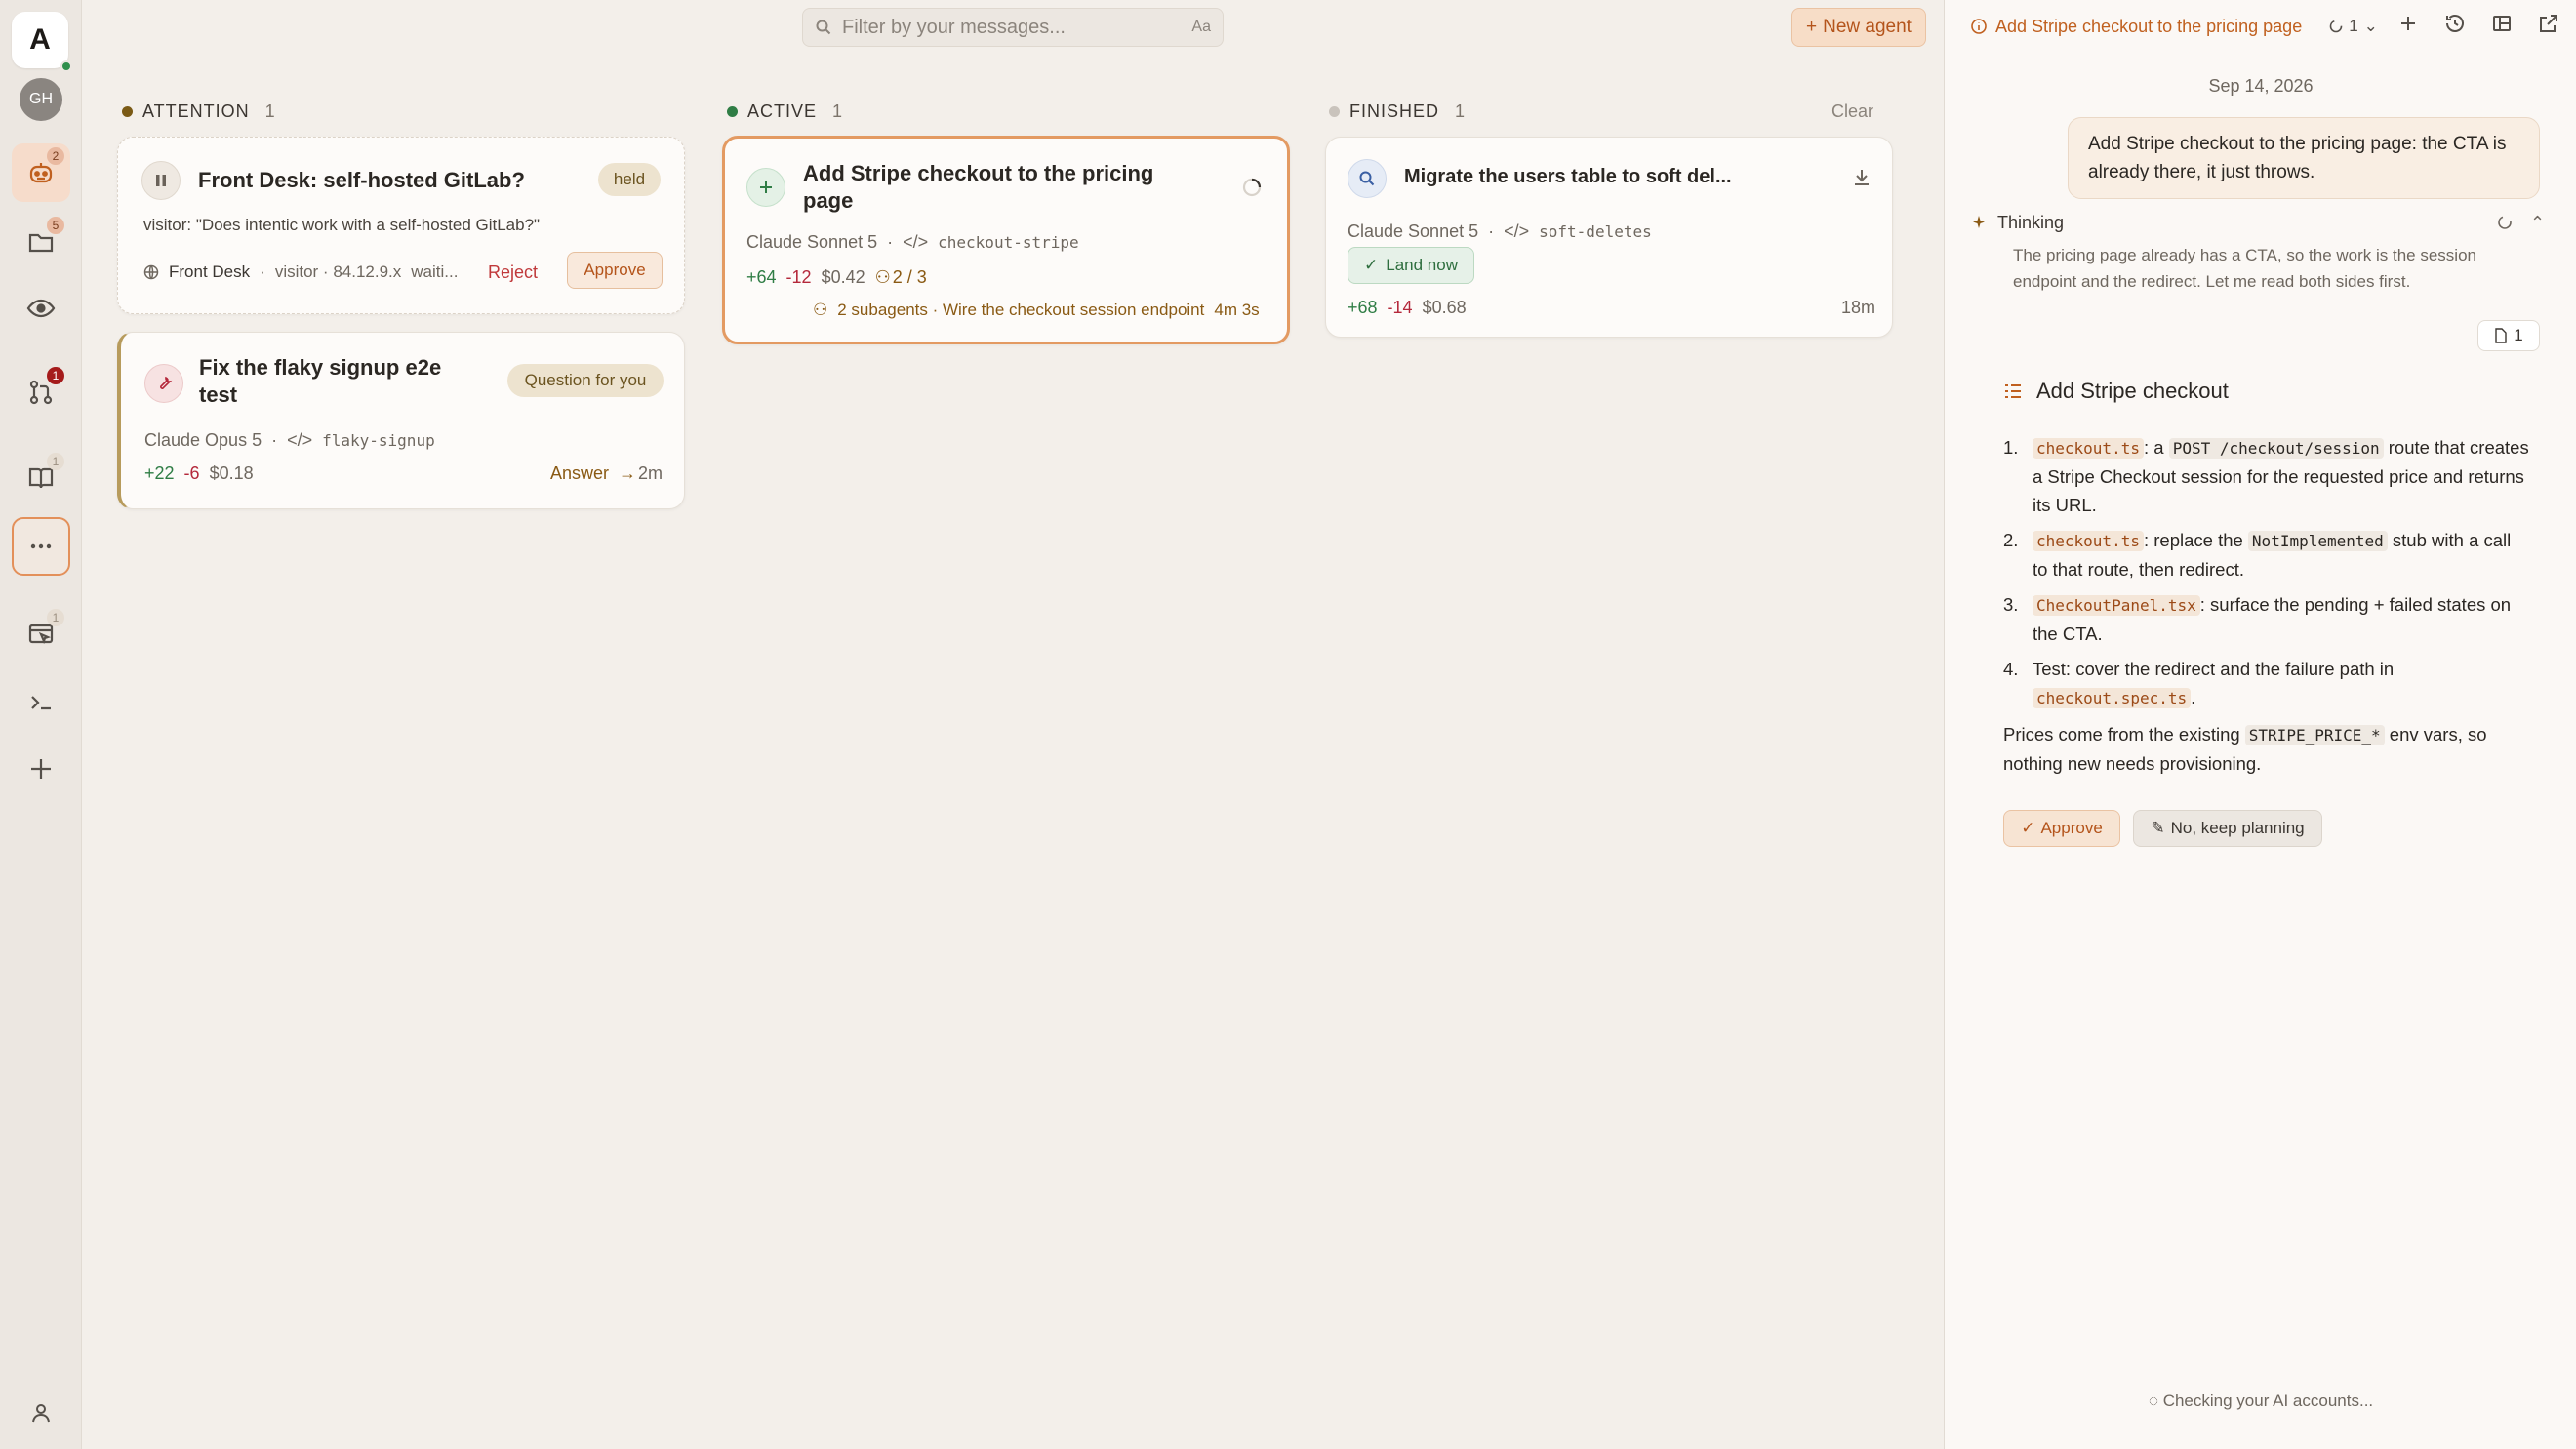  I want to click on question-badge: Question for you, so click(585, 380).